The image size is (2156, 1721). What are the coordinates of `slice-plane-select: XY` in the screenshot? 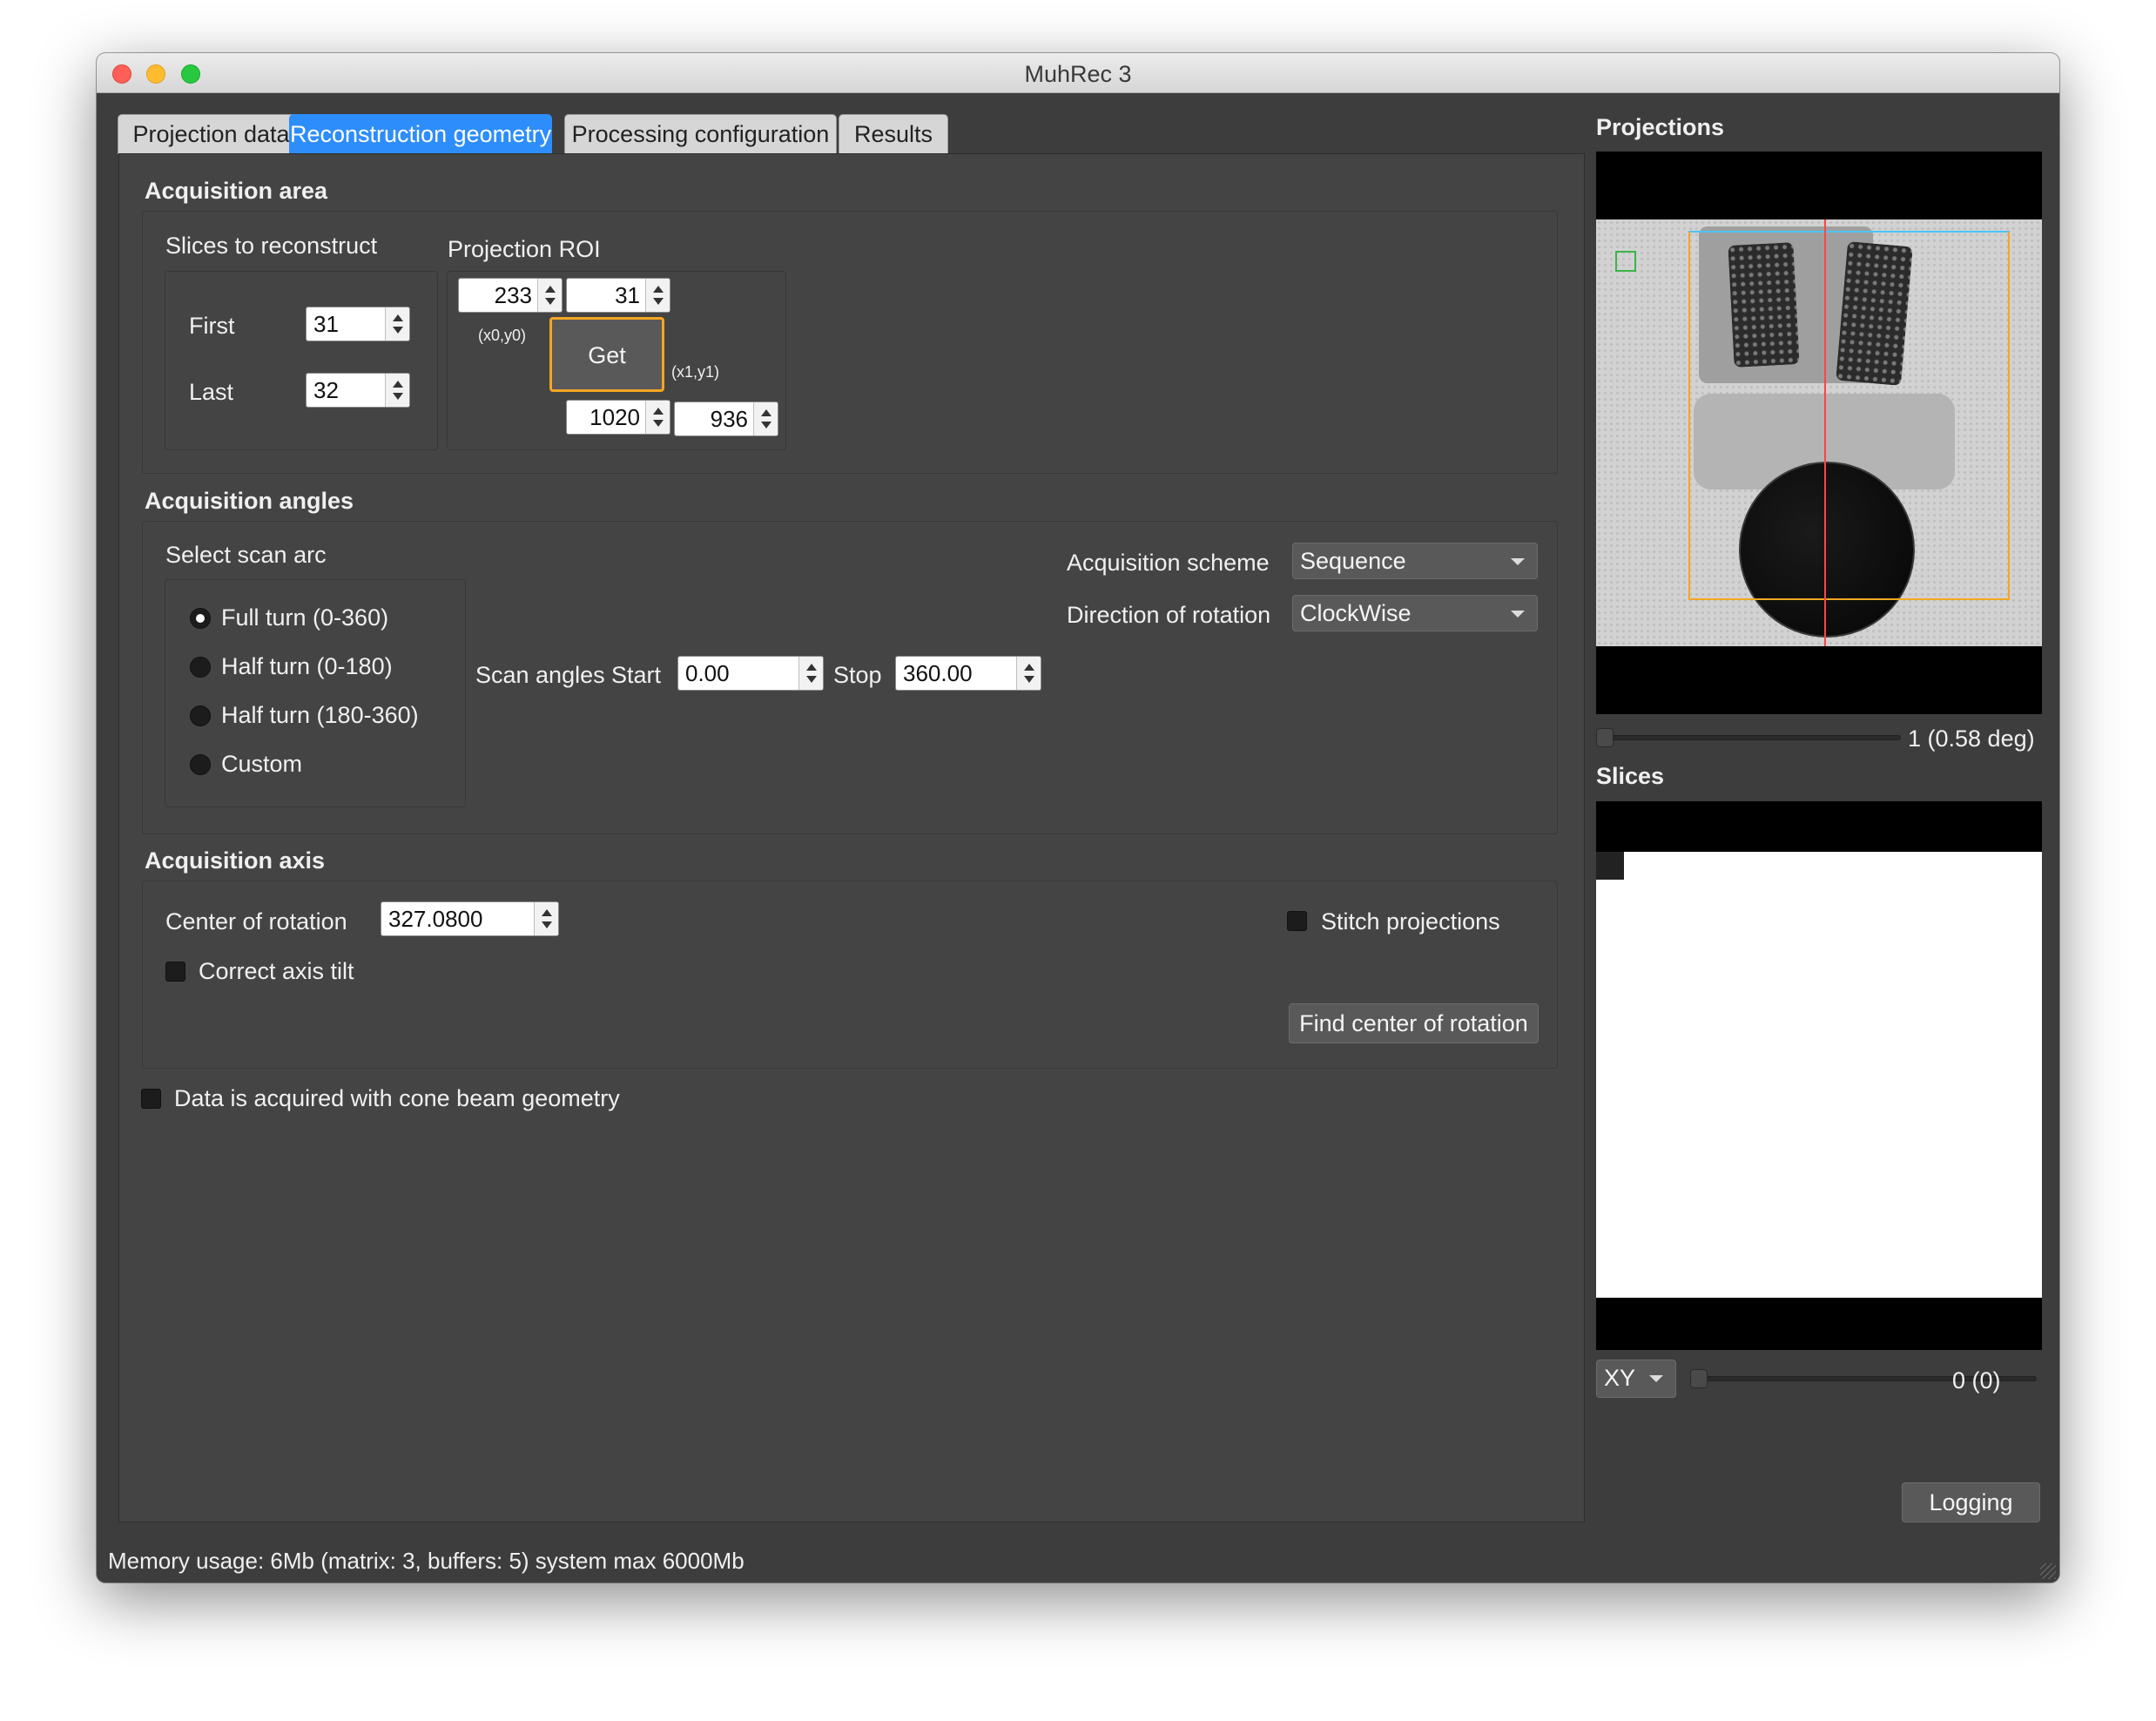 It's located at (1636, 1379).